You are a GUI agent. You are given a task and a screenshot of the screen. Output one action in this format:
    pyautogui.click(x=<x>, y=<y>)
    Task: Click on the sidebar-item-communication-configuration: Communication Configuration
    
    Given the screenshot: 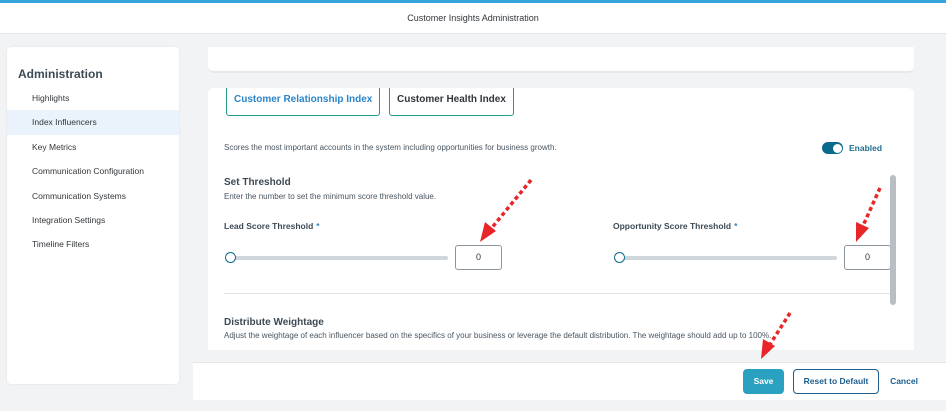 What is the action you would take?
    pyautogui.click(x=93, y=171)
    